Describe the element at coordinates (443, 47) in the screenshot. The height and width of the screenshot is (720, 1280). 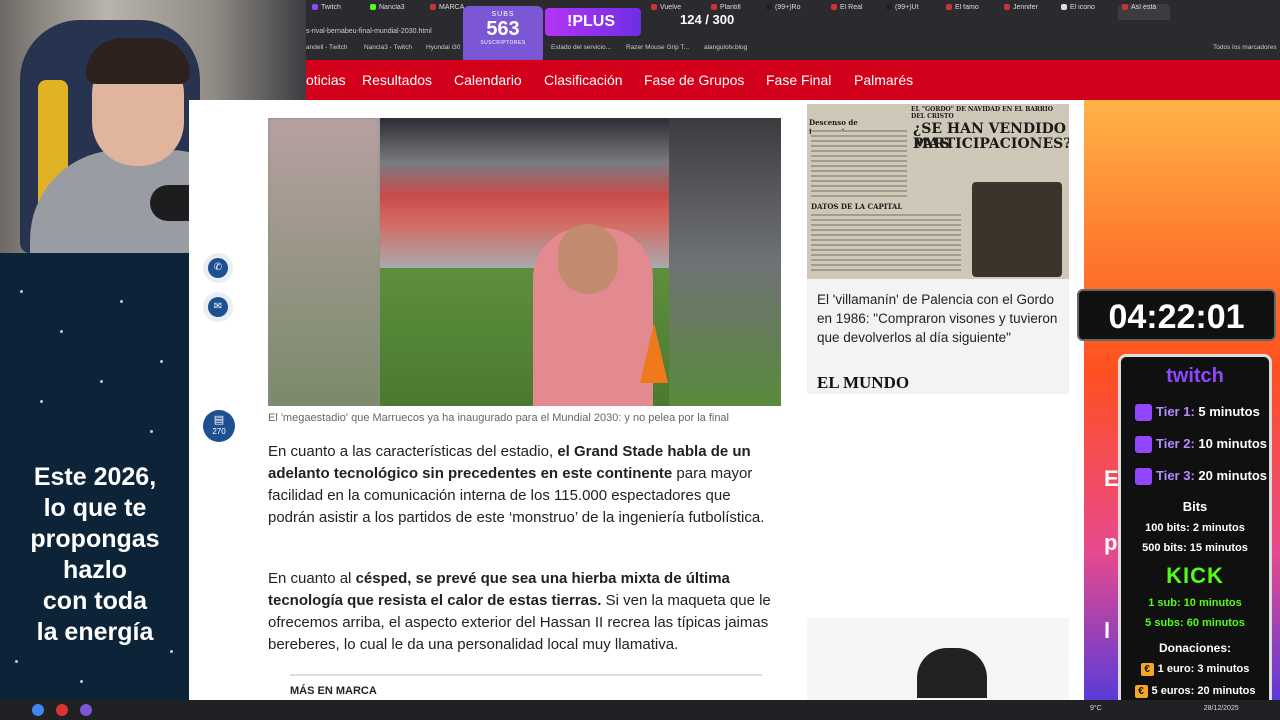
I see `bookmark: Hyundai i30` at that location.